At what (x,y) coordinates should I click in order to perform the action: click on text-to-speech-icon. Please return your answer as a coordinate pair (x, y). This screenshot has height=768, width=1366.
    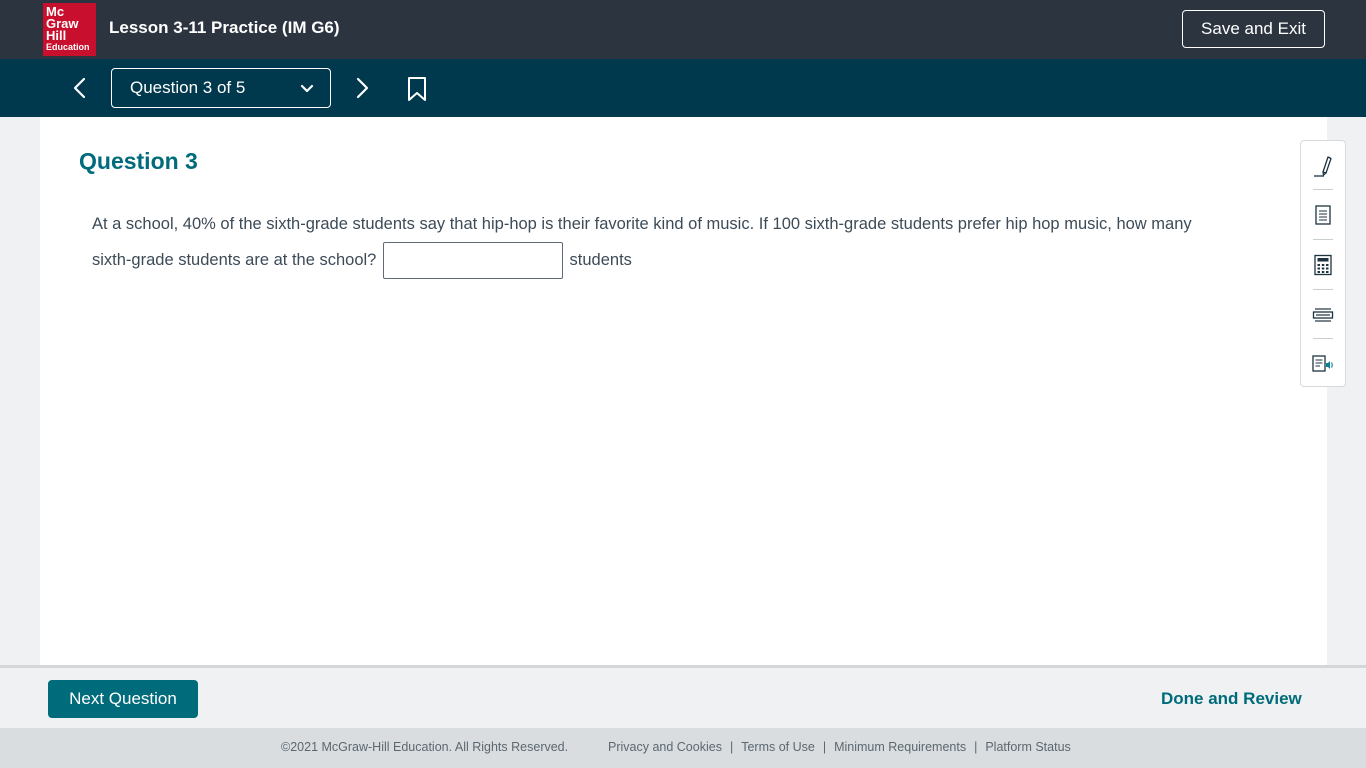
    Looking at the image, I should click on (1322, 363).